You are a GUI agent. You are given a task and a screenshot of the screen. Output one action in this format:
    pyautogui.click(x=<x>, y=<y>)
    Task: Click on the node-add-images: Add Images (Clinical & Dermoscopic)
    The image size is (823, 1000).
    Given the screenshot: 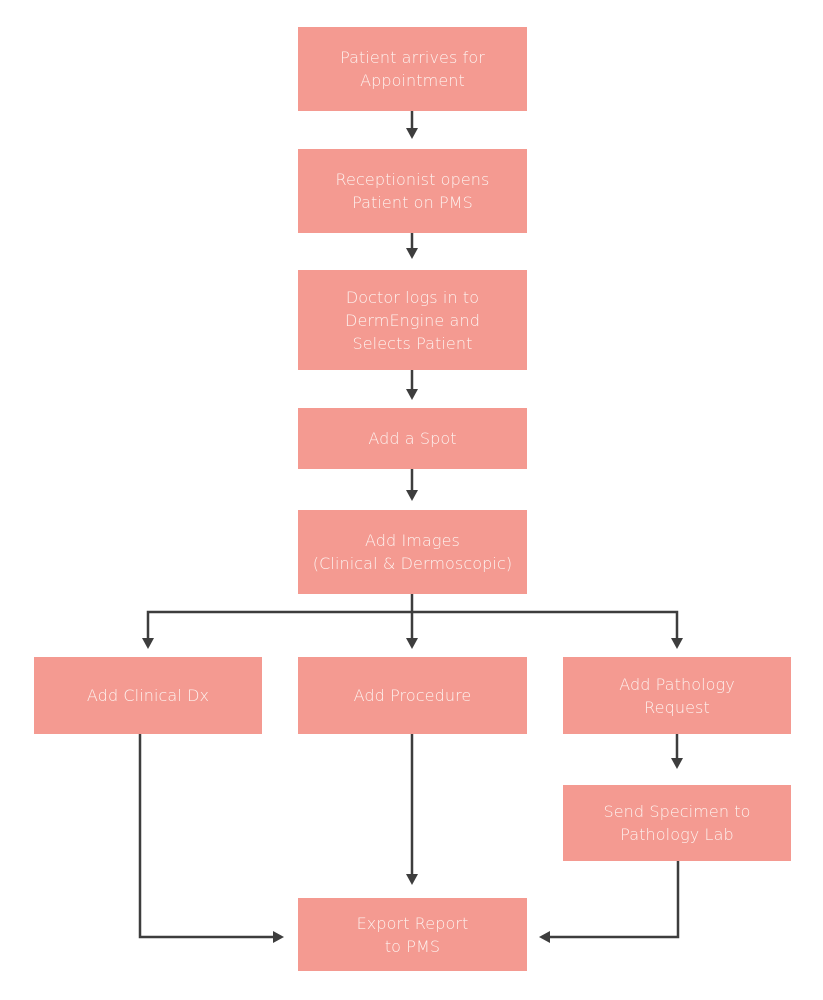 What is the action you would take?
    pyautogui.click(x=412, y=552)
    